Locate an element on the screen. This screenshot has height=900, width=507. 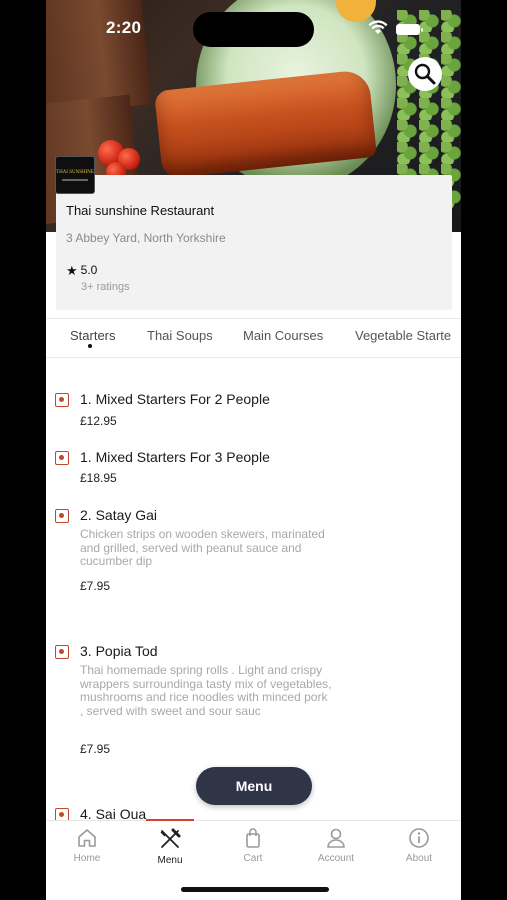
nav-label: Menu is located at coordinates (170, 860).